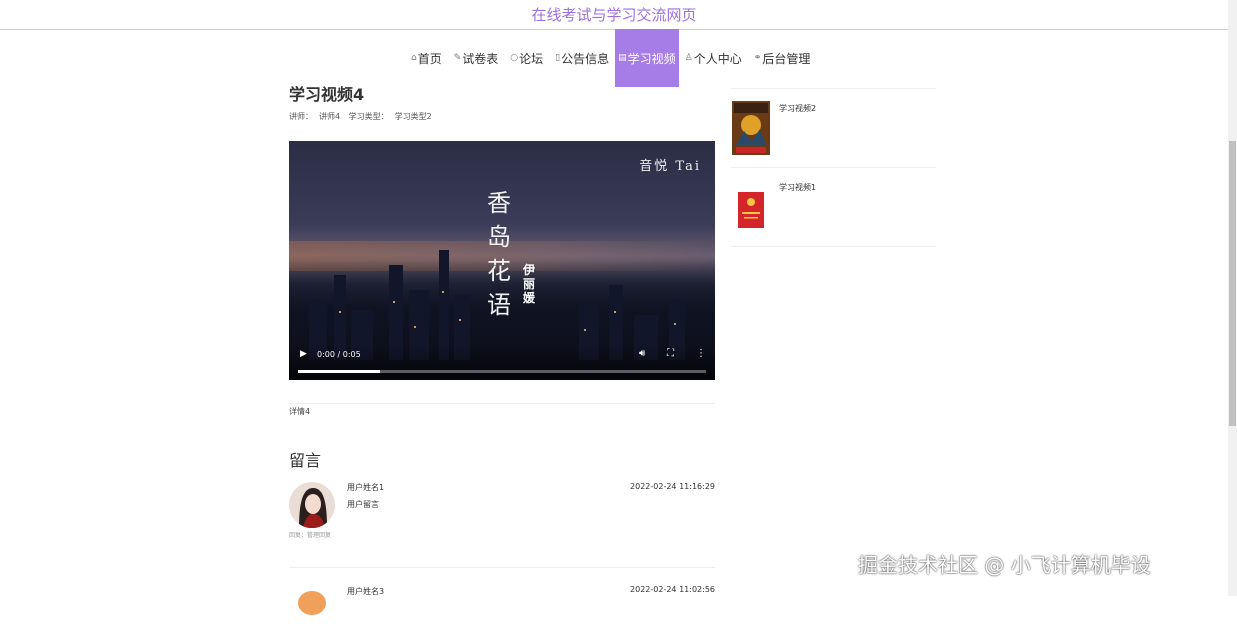  What do you see at coordinates (502, 371) in the screenshot?
I see `video-progress-bar` at bounding box center [502, 371].